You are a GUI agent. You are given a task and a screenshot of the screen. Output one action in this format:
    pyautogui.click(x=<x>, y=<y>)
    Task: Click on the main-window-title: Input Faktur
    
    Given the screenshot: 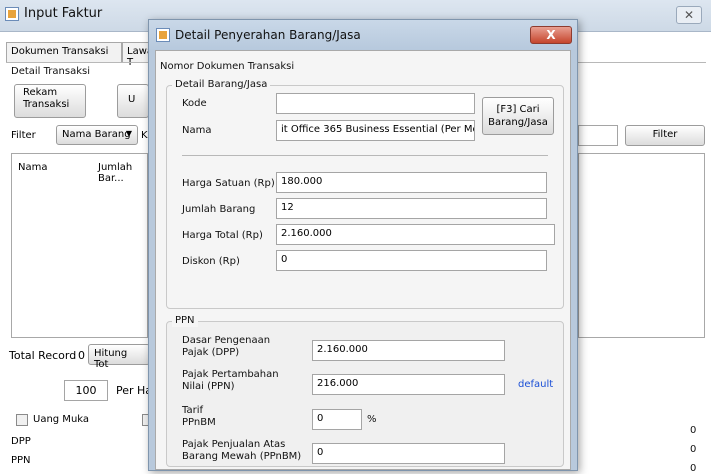 What is the action you would take?
    pyautogui.click(x=63, y=13)
    